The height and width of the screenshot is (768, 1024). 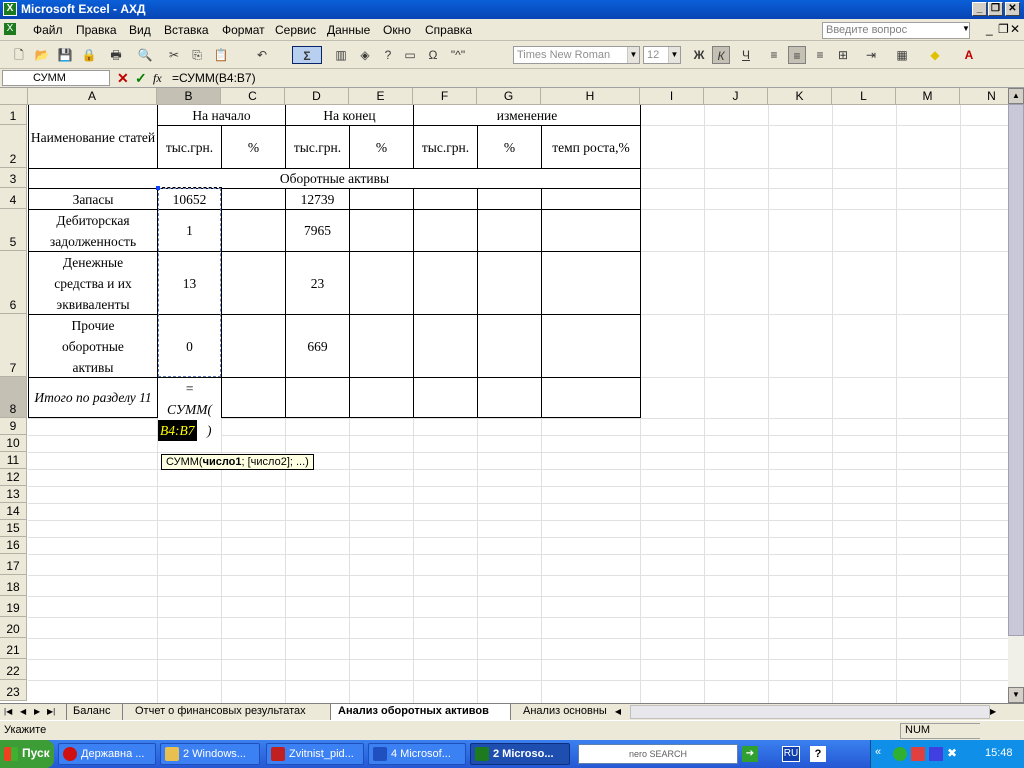 What do you see at coordinates (13, 648) in the screenshot?
I see `row-header-21: 21` at bounding box center [13, 648].